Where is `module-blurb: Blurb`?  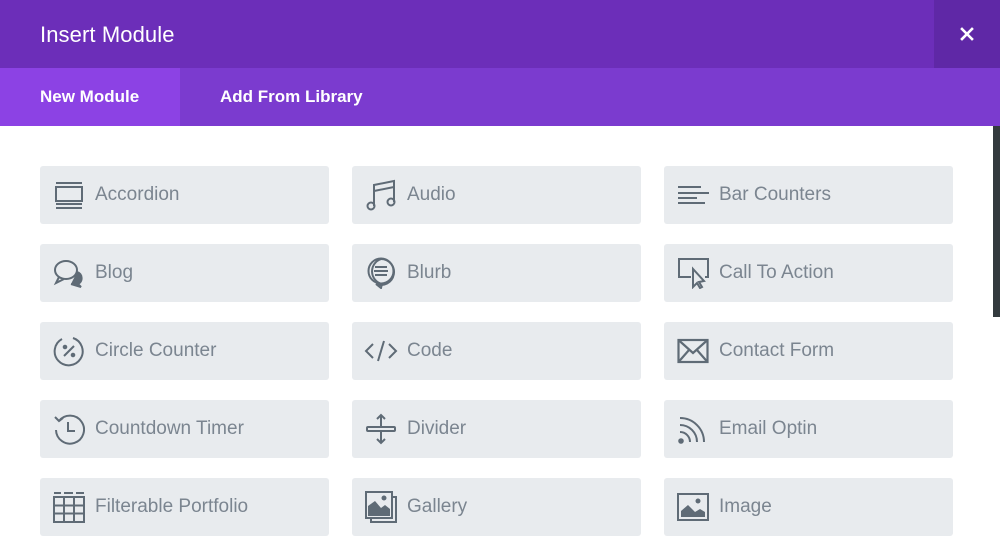 module-blurb: Blurb is located at coordinates (496, 273).